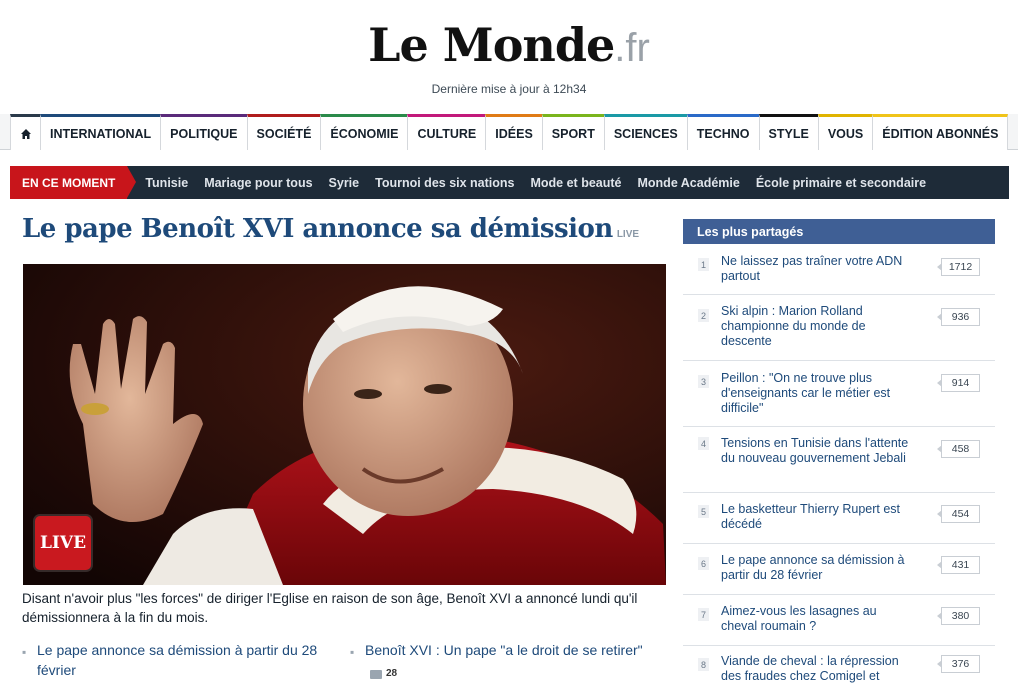 The height and width of the screenshot is (686, 1018). Describe the element at coordinates (645, 132) in the screenshot. I see `nav-item-sciences: SCIENCES` at that location.